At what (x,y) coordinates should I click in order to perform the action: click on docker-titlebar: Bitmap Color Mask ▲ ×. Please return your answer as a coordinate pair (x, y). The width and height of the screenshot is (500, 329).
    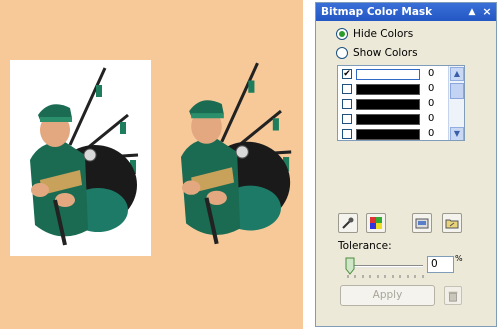
    Looking at the image, I should click on (406, 12).